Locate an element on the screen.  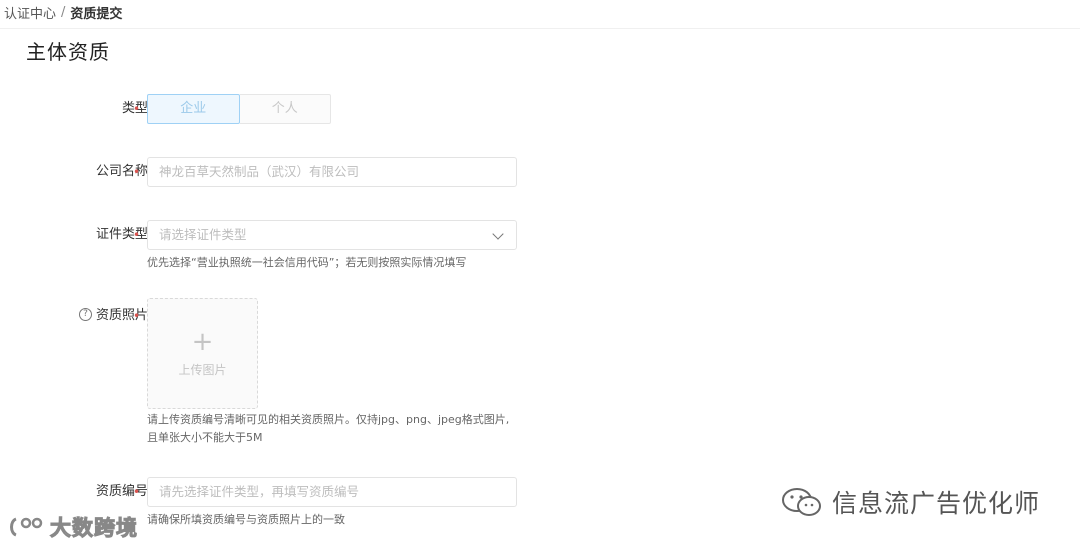
cert-number-input: 请先选择证件类型，再填写资质编号 is located at coordinates (332, 492).